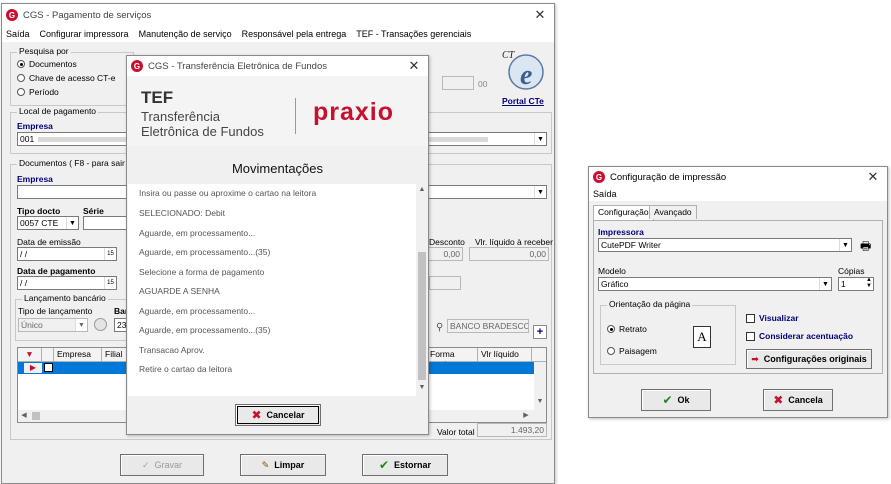 Image resolution: width=891 pixels, height=484 pixels. What do you see at coordinates (115, 354) in the screenshot?
I see `grid-col-filial: Filial` at bounding box center [115, 354].